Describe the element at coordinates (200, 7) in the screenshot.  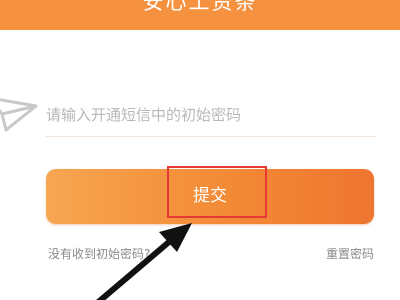
I see `page-title: 安心工资条` at that location.